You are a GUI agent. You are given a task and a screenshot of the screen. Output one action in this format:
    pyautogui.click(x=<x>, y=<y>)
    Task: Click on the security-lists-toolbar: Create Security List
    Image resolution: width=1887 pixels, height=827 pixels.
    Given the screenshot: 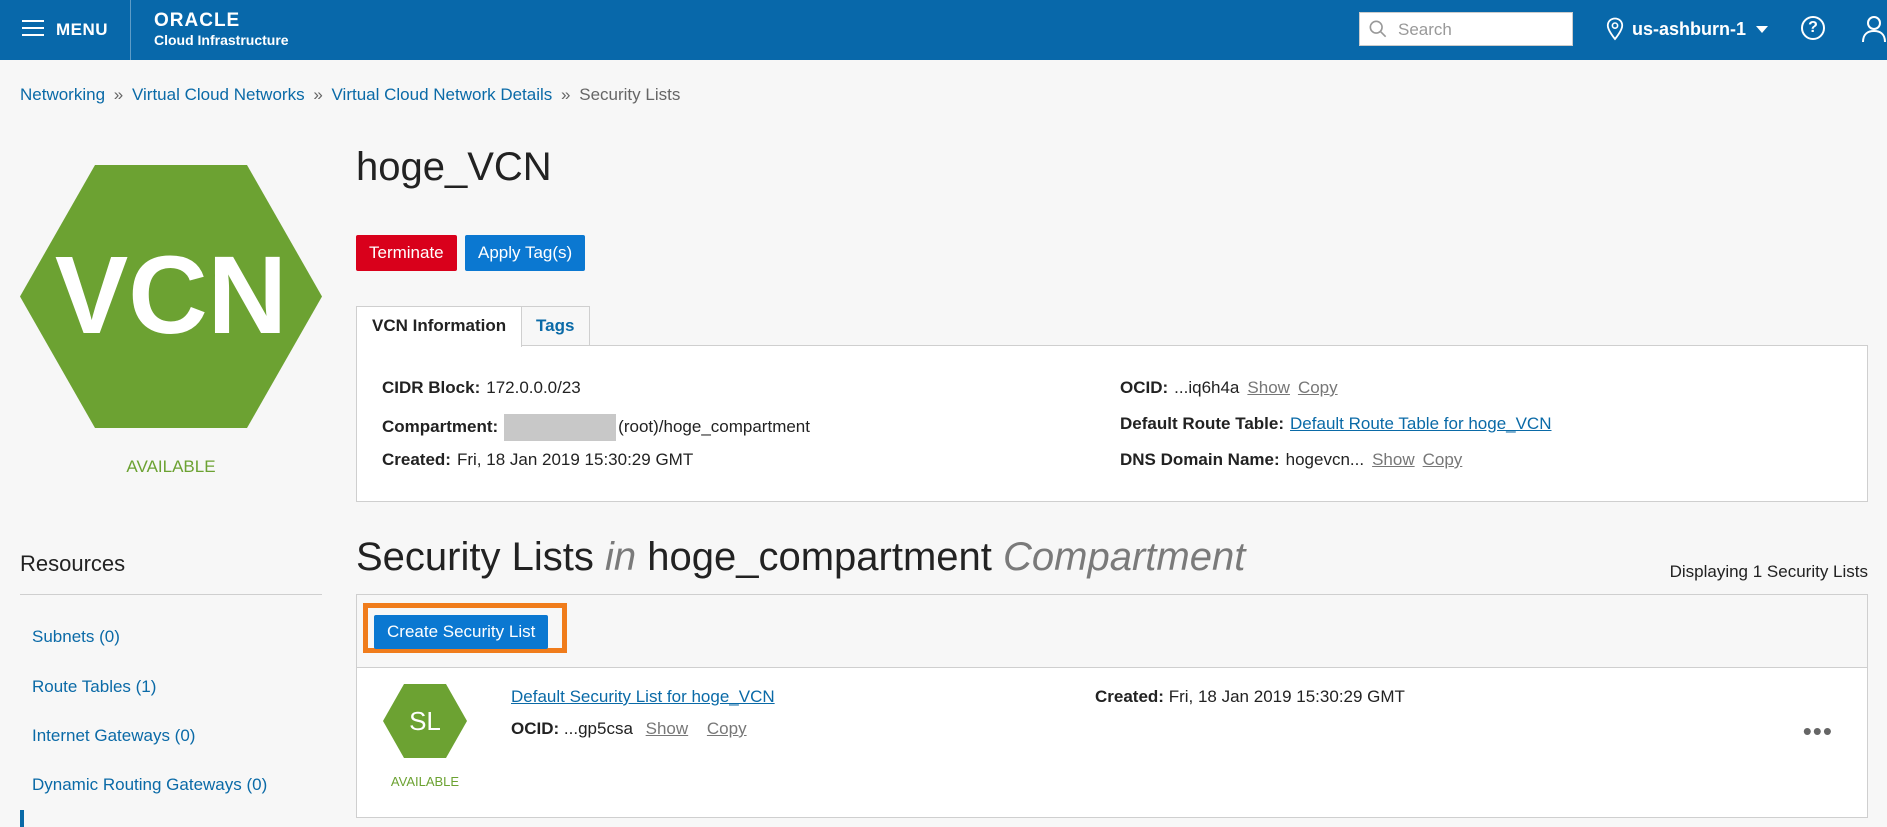 What is the action you would take?
    pyautogui.click(x=1112, y=631)
    